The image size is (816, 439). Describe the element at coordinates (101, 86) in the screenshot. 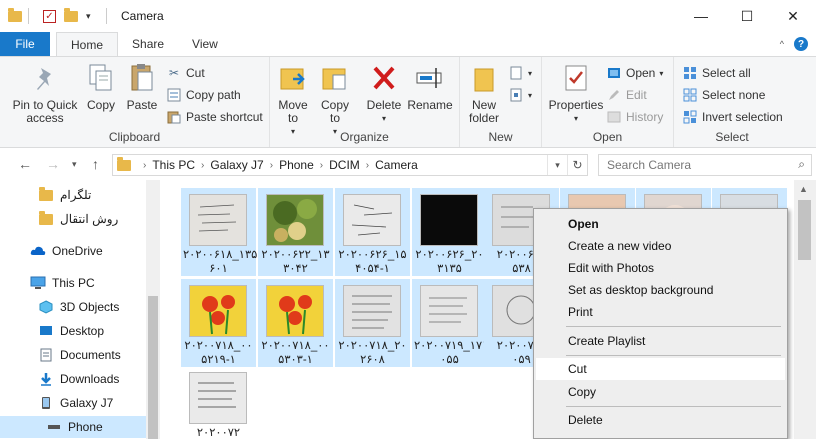

I see `copy-button: Copy` at that location.